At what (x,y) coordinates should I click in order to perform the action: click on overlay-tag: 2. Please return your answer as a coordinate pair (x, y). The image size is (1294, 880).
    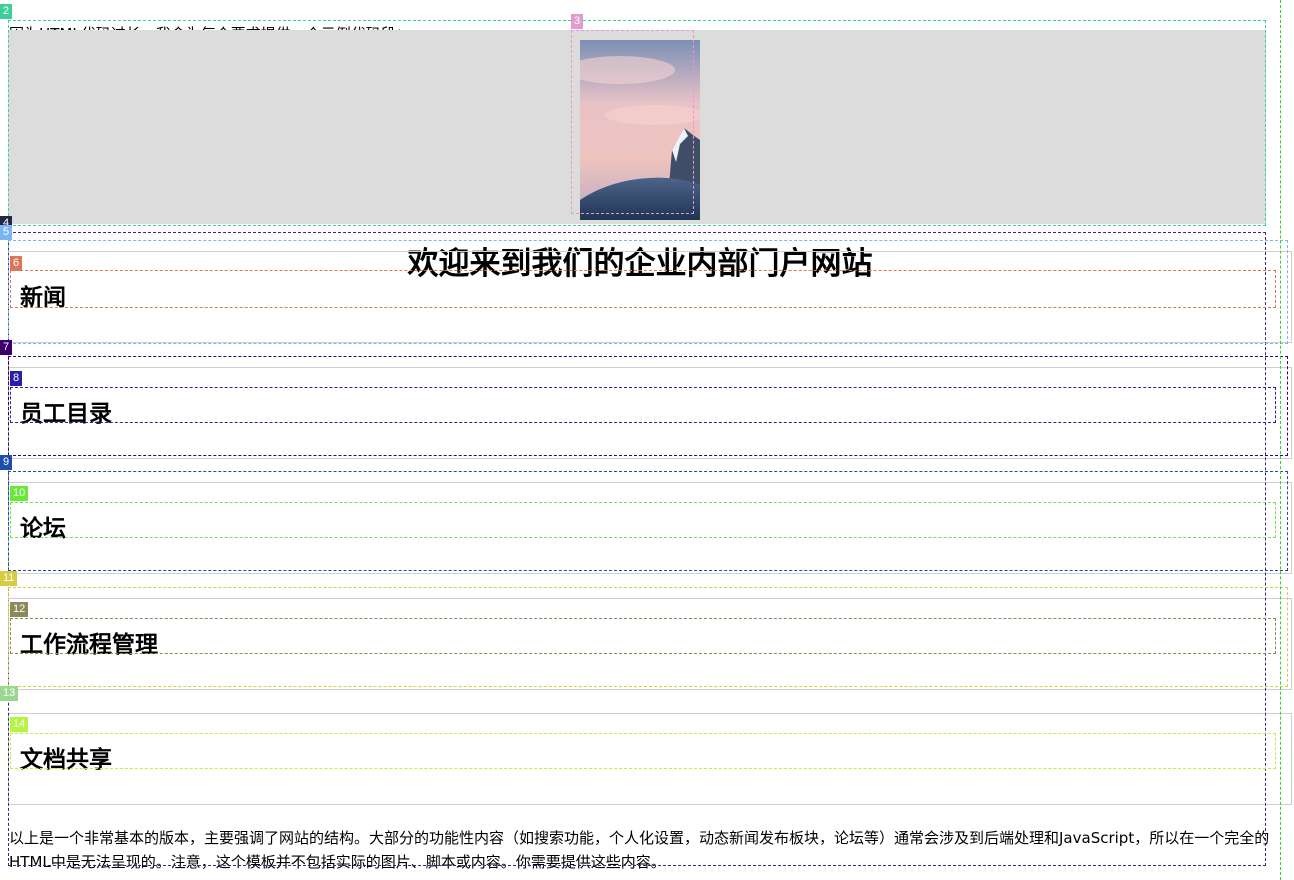
    Looking at the image, I should click on (6, 11).